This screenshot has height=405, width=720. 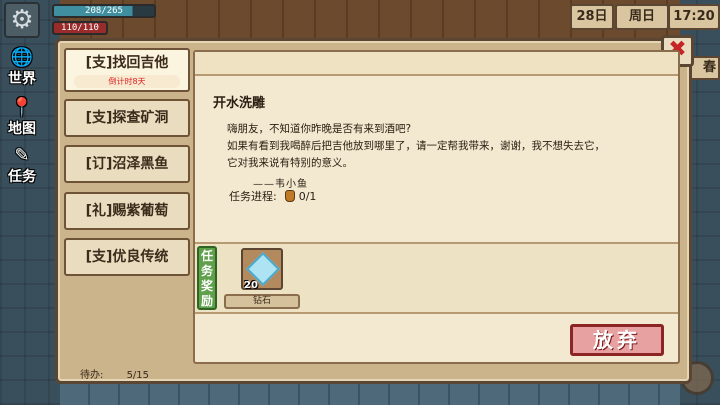 What do you see at coordinates (22, 177) in the screenshot?
I see `task-label: 任务` at bounding box center [22, 177].